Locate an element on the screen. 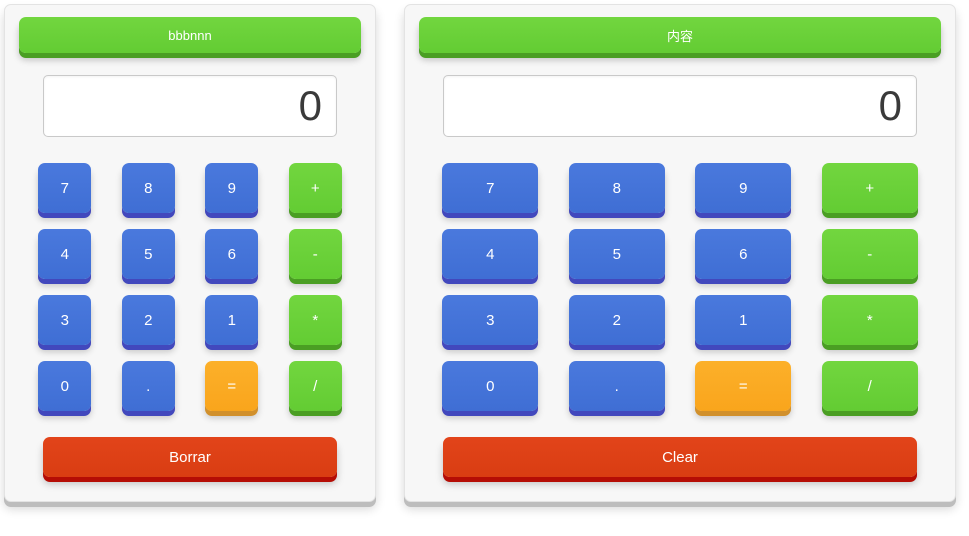  calculator-header-button-right: 内容 is located at coordinates (680, 35).